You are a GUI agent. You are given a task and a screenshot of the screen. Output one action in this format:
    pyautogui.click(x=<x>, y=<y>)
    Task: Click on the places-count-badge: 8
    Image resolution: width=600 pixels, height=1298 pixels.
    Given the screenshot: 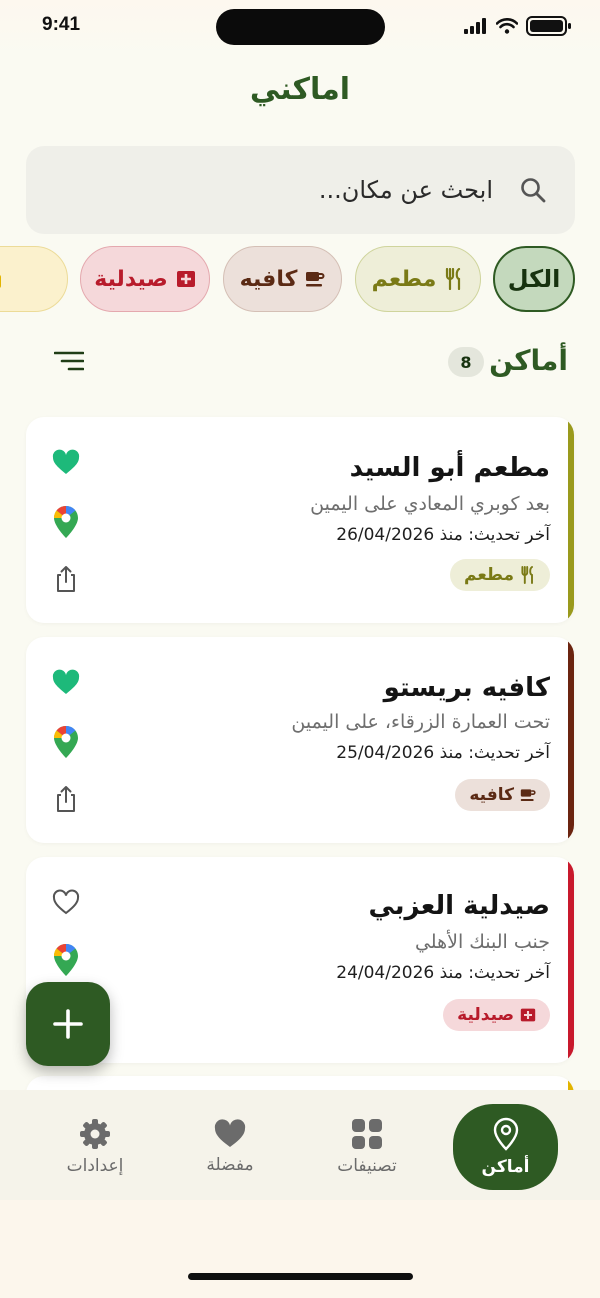 What is the action you would take?
    pyautogui.click(x=466, y=362)
    